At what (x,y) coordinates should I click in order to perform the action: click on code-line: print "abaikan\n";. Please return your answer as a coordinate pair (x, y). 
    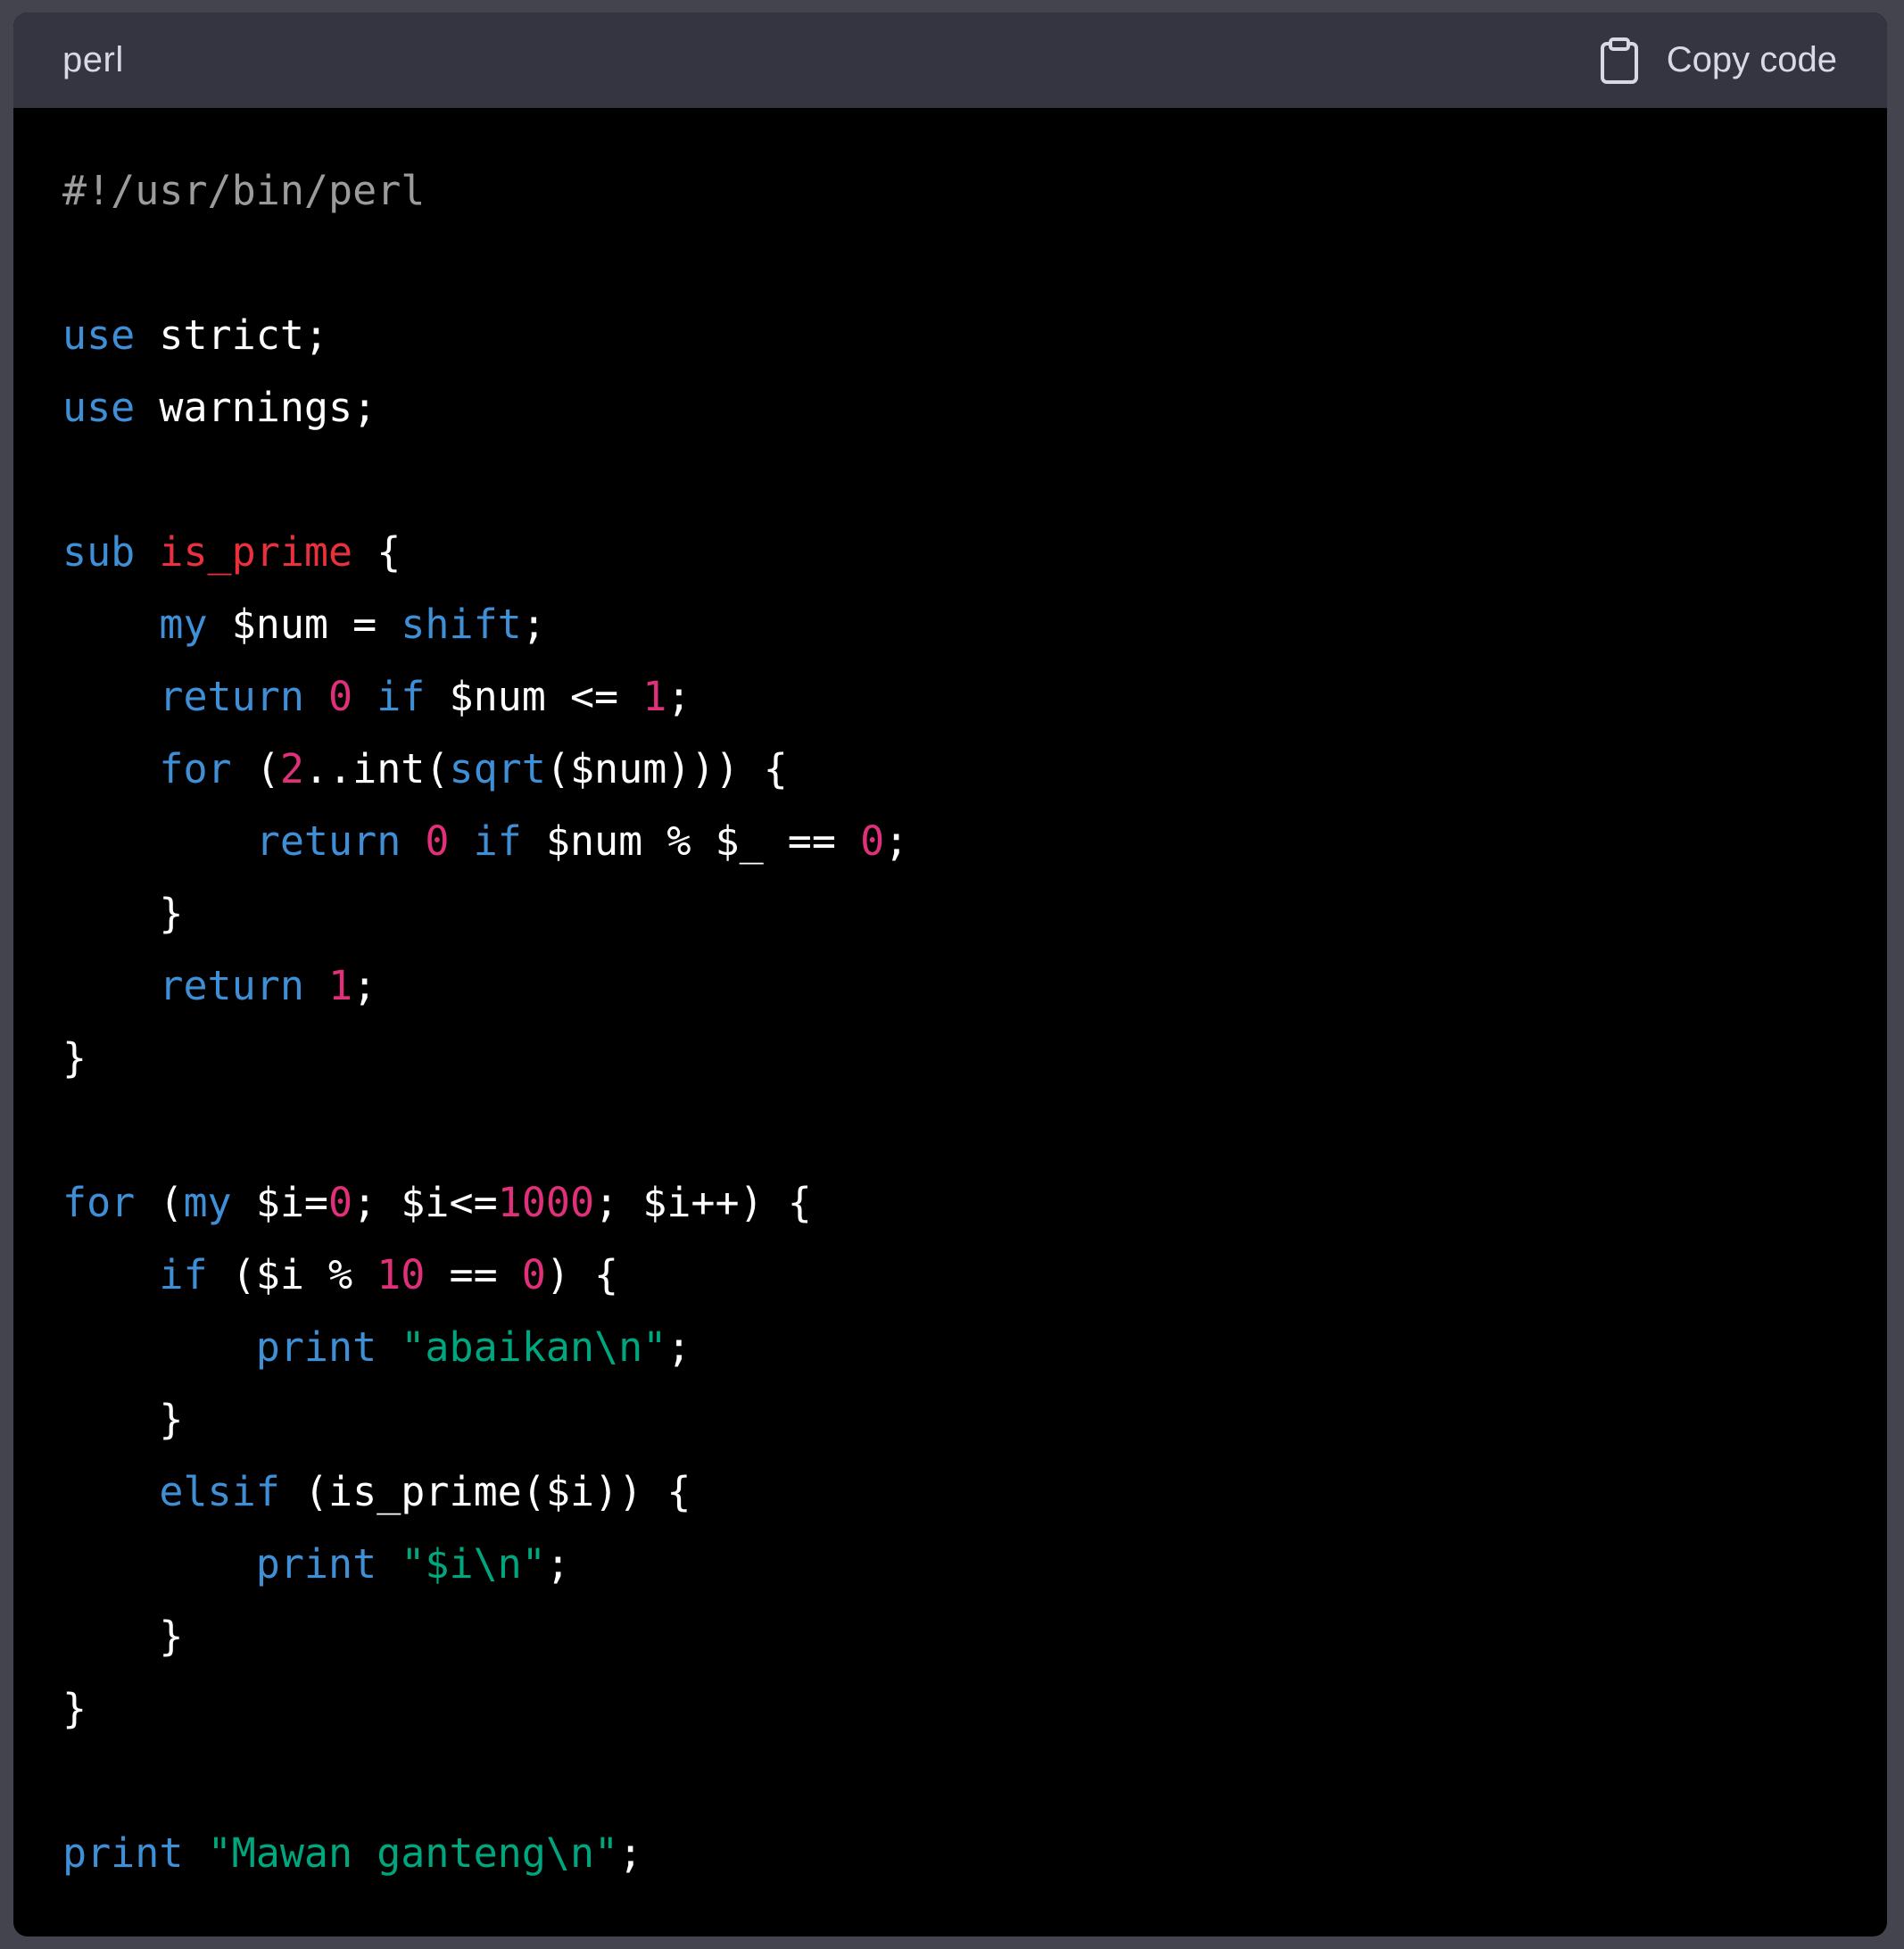
    Looking at the image, I should click on (975, 1347).